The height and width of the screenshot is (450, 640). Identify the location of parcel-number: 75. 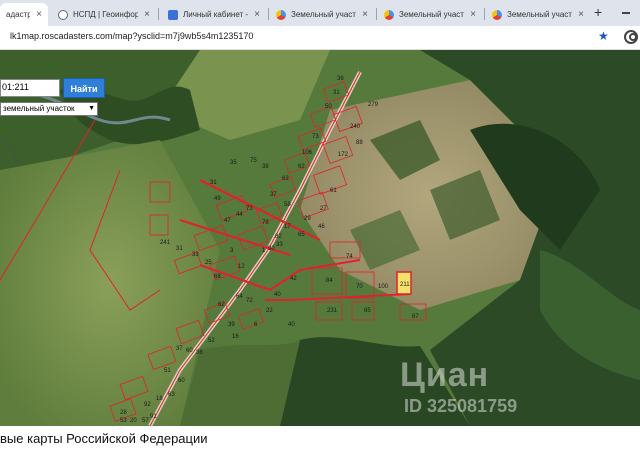
(253, 161).